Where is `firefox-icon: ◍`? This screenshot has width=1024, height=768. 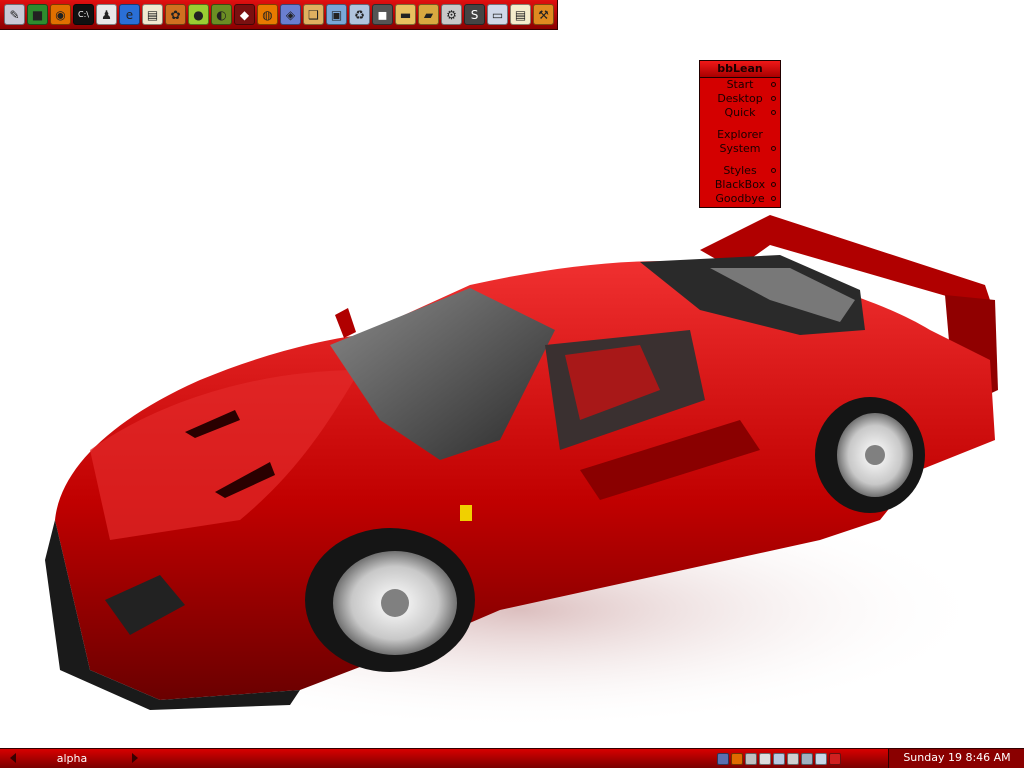 firefox-icon: ◍ is located at coordinates (267, 14).